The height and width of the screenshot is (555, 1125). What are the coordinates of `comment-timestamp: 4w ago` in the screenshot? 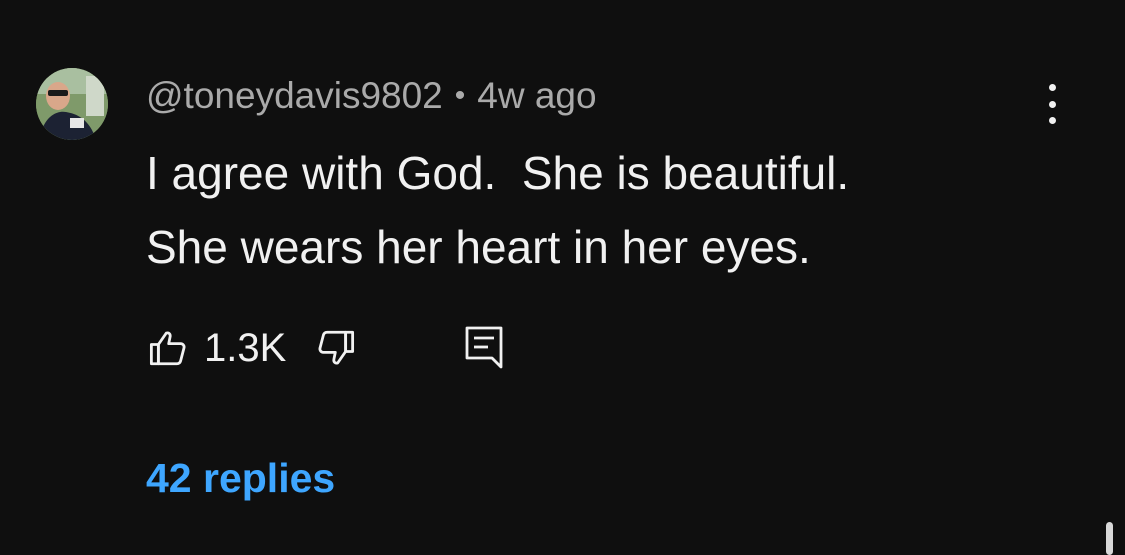 It's located at (537, 95).